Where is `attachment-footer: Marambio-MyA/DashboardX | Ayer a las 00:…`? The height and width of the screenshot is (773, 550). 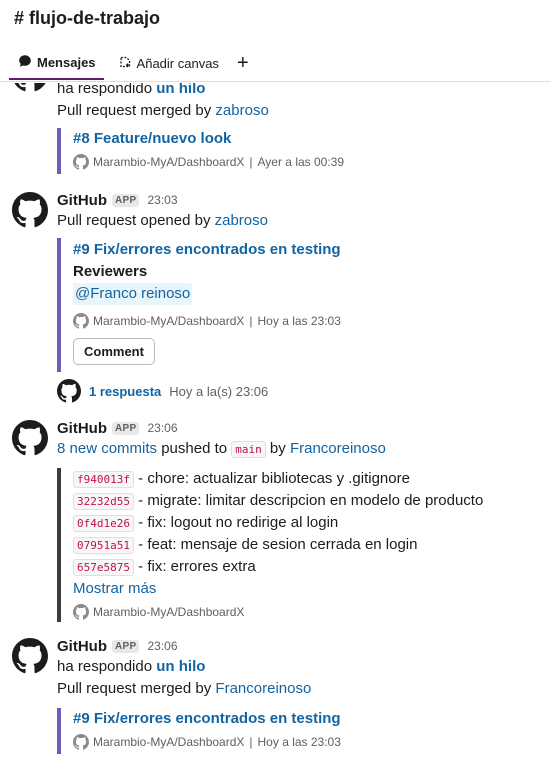
attachment-footer: Marambio-MyA/DashboardX | Ayer a las 00:… is located at coordinates (208, 162).